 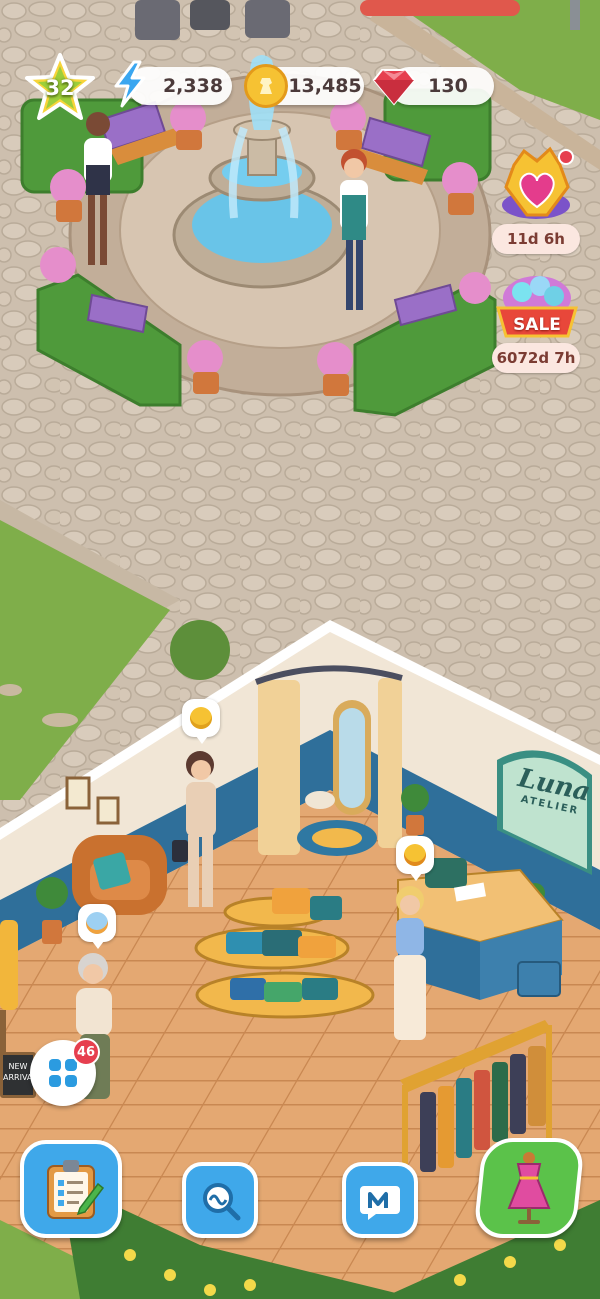 I want to click on sale-event-button: SALE, so click(x=537, y=307).